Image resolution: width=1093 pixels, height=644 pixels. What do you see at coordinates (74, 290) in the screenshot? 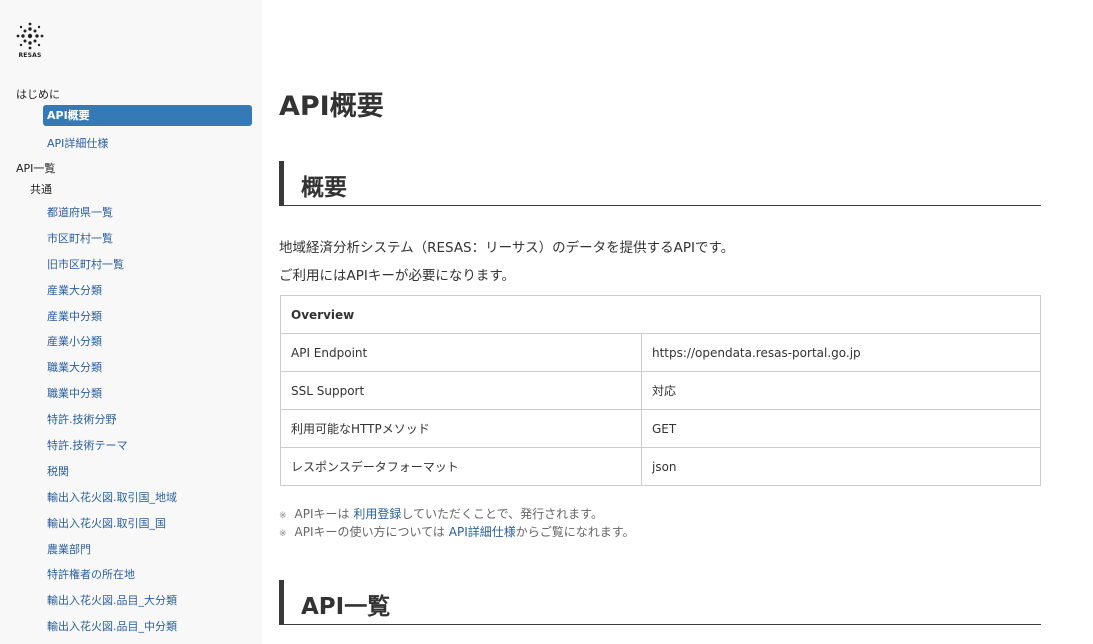
I see `nav-item-industry-broad: 産業大分類` at bounding box center [74, 290].